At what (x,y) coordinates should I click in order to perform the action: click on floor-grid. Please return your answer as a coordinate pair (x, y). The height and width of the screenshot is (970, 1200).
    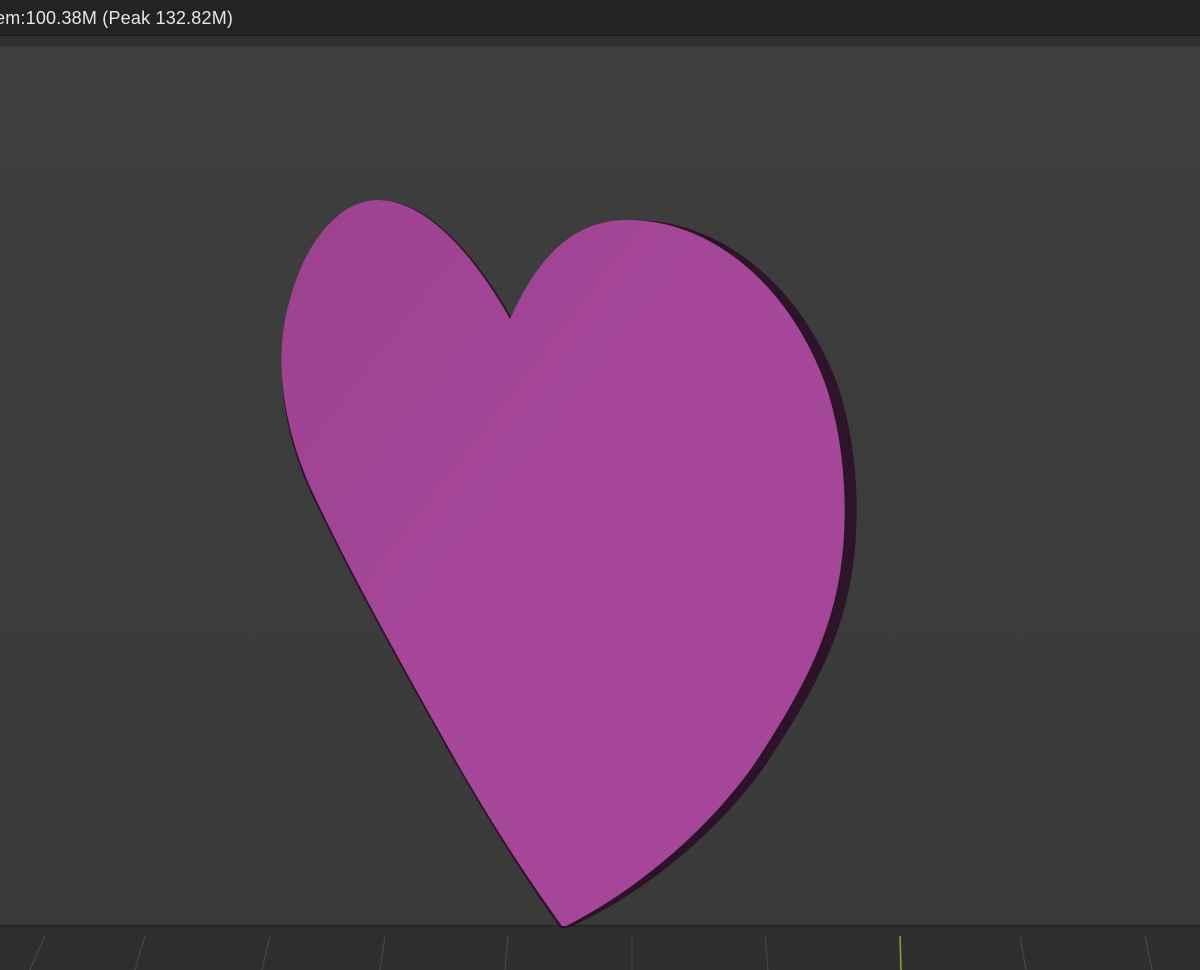
    Looking at the image, I should click on (600, 947).